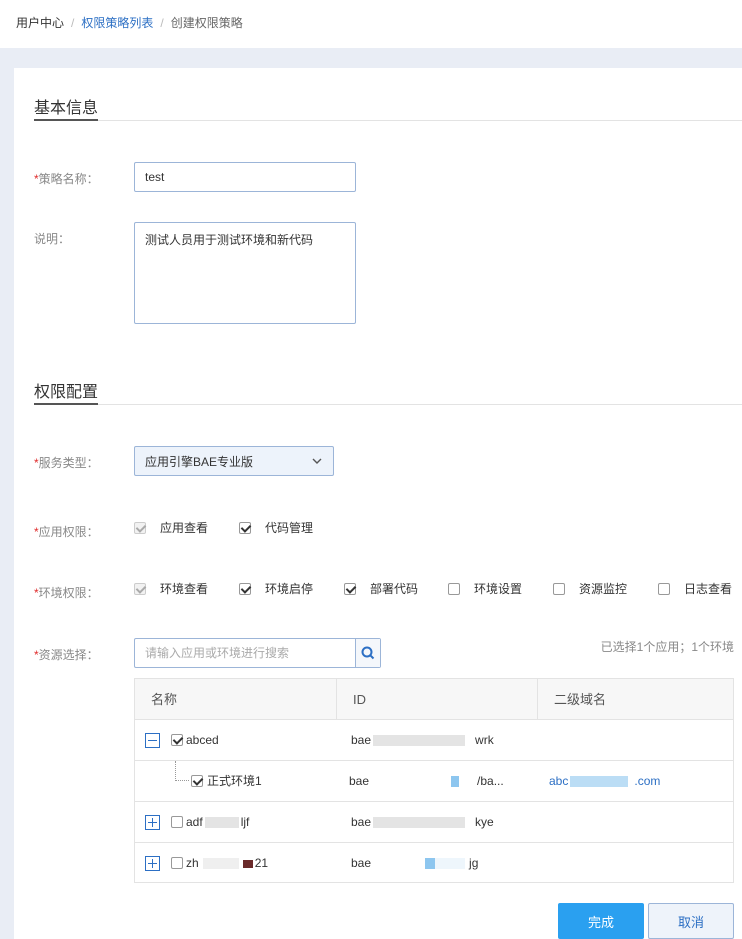 This screenshot has width=742, height=939. I want to click on row-name: abced, so click(202, 740).